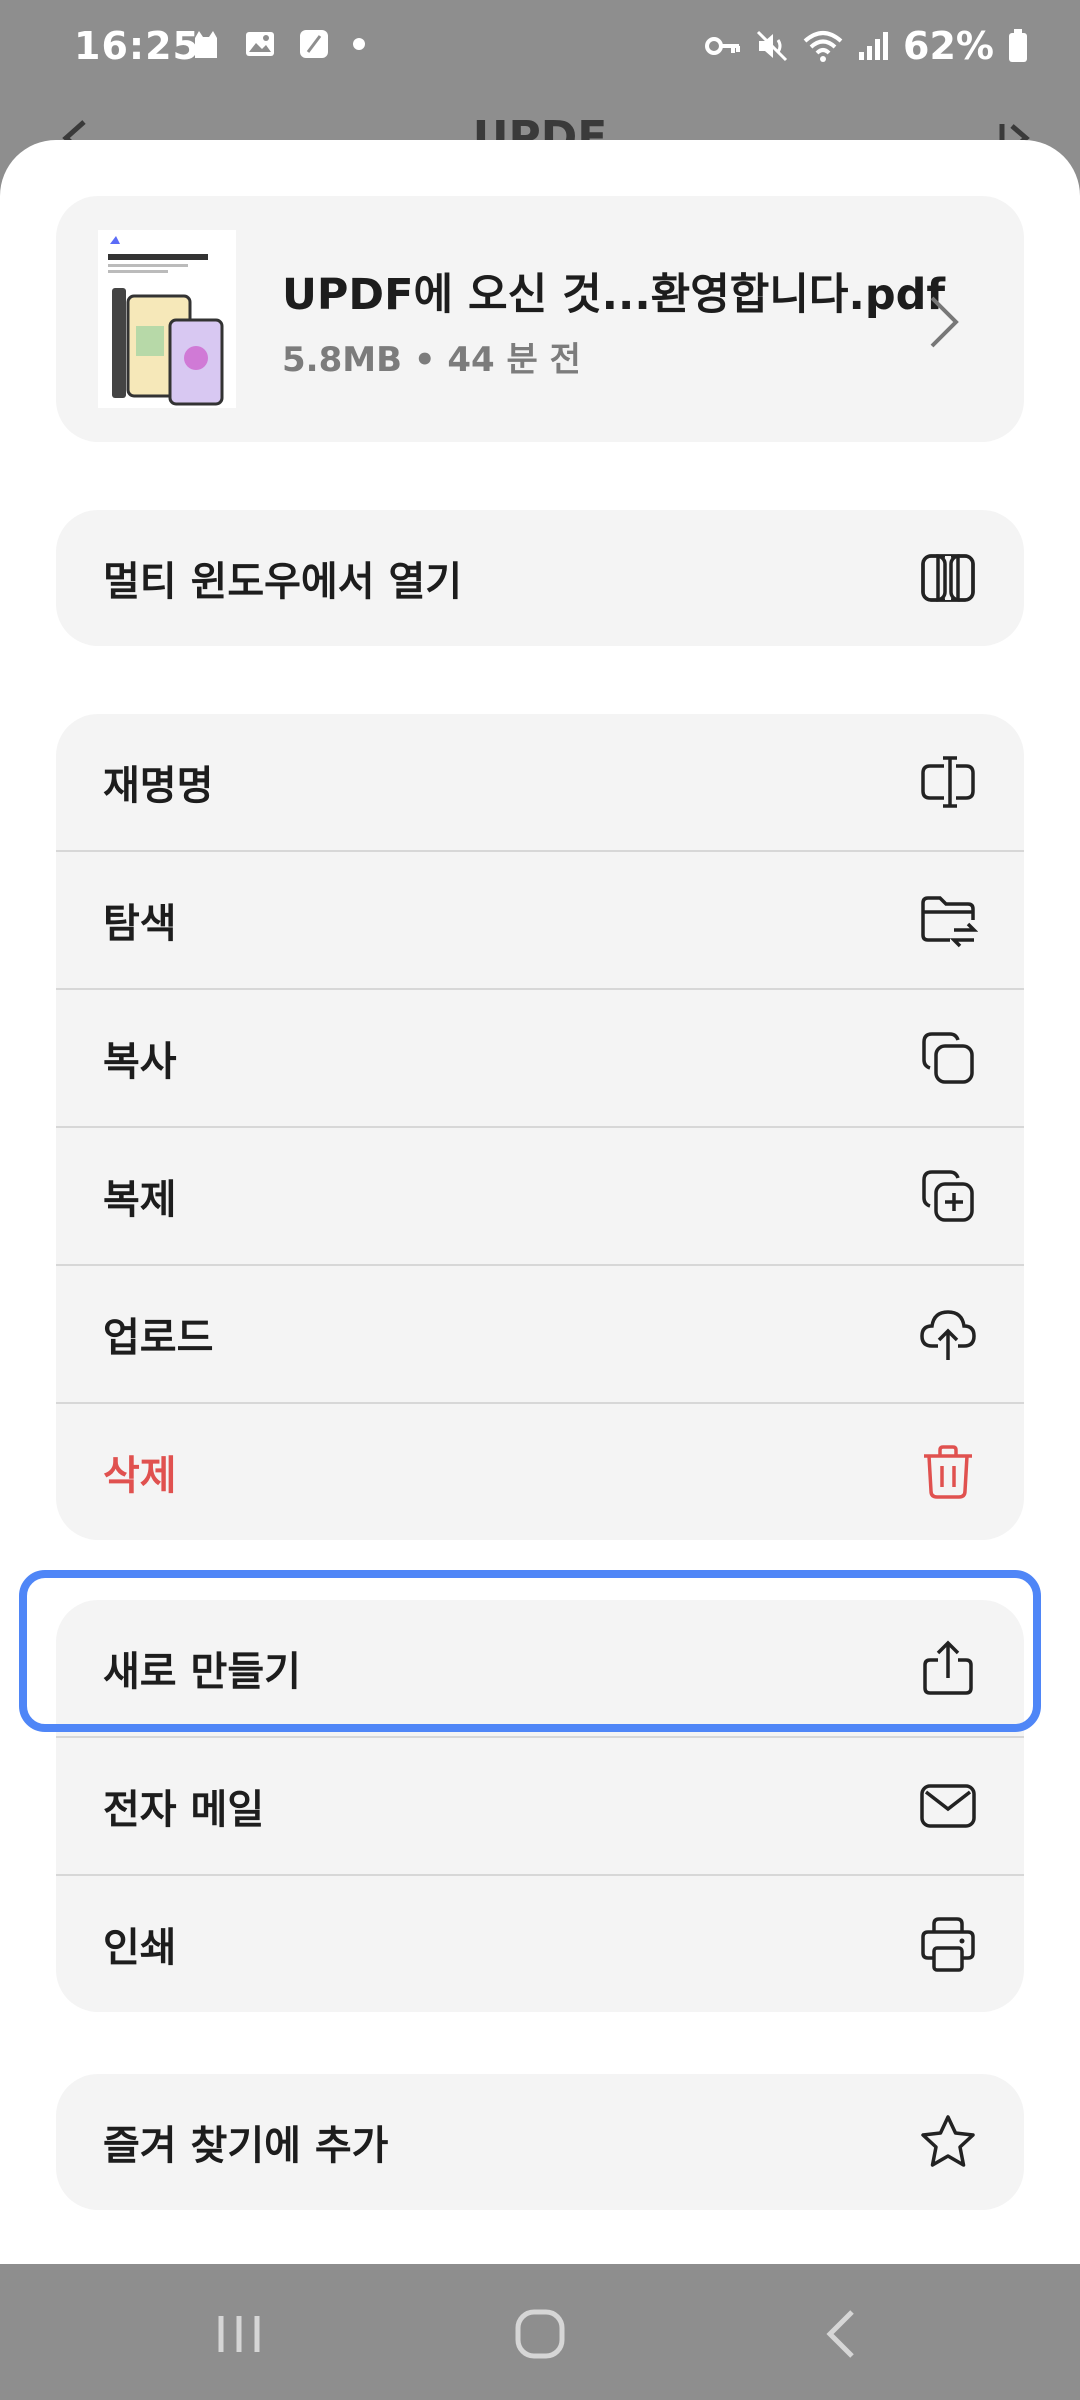 The image size is (1080, 2400). I want to click on menu-item-duplicate: 복제, so click(540, 1195).